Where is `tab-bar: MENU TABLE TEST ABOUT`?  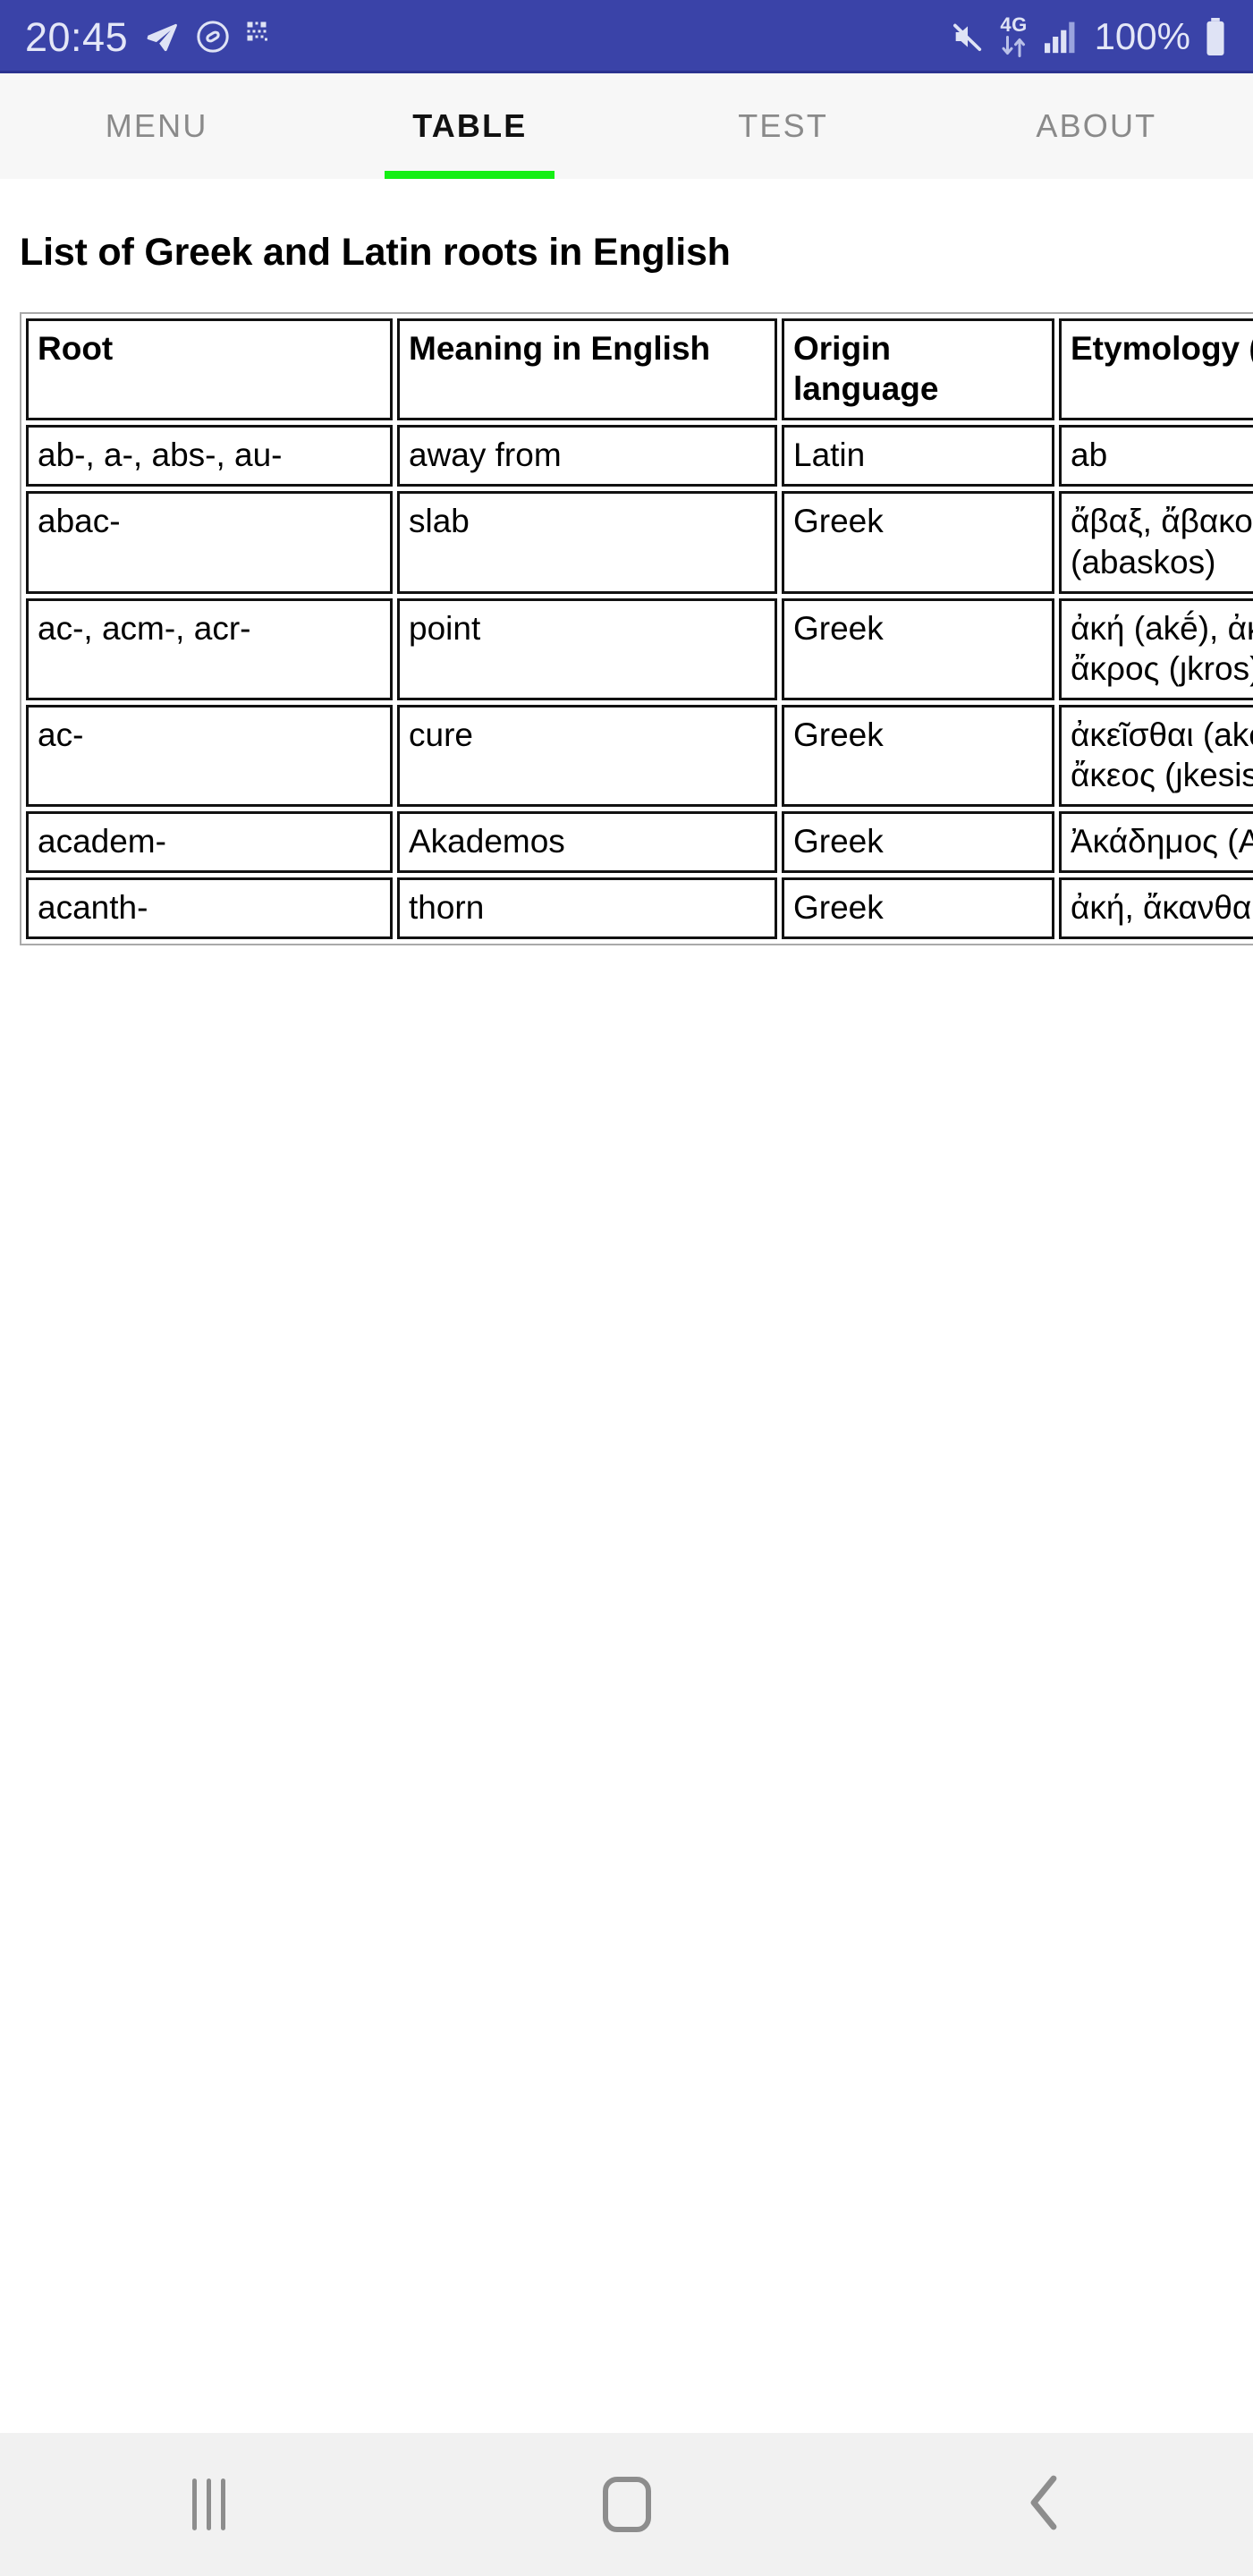 tab-bar: MENU TABLE TEST ABOUT is located at coordinates (626, 126).